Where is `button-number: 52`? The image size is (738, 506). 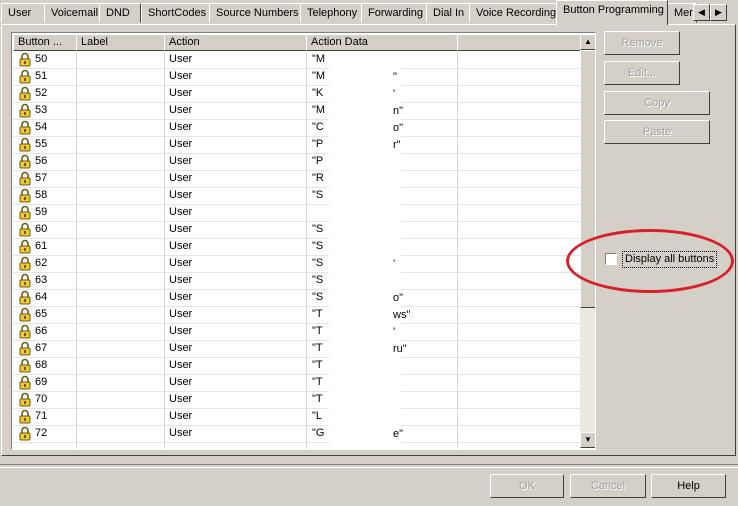 button-number: 52 is located at coordinates (41, 93).